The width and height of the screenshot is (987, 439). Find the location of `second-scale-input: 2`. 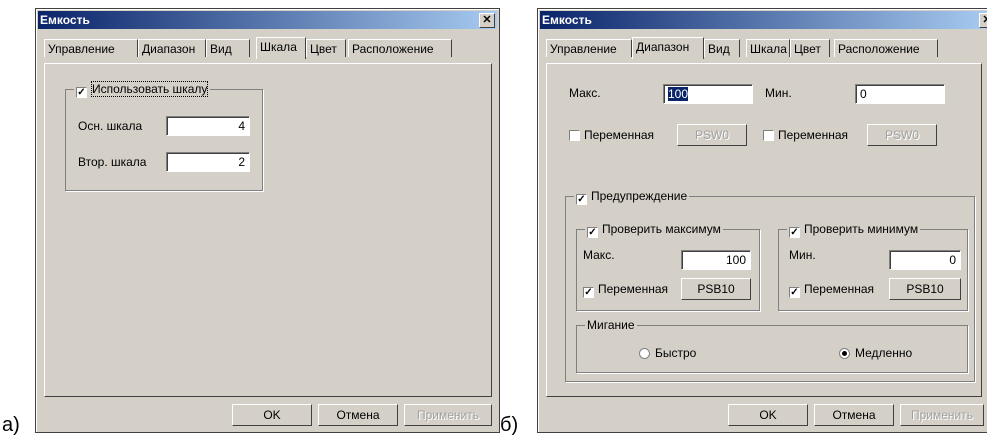

second-scale-input: 2 is located at coordinates (208, 162).